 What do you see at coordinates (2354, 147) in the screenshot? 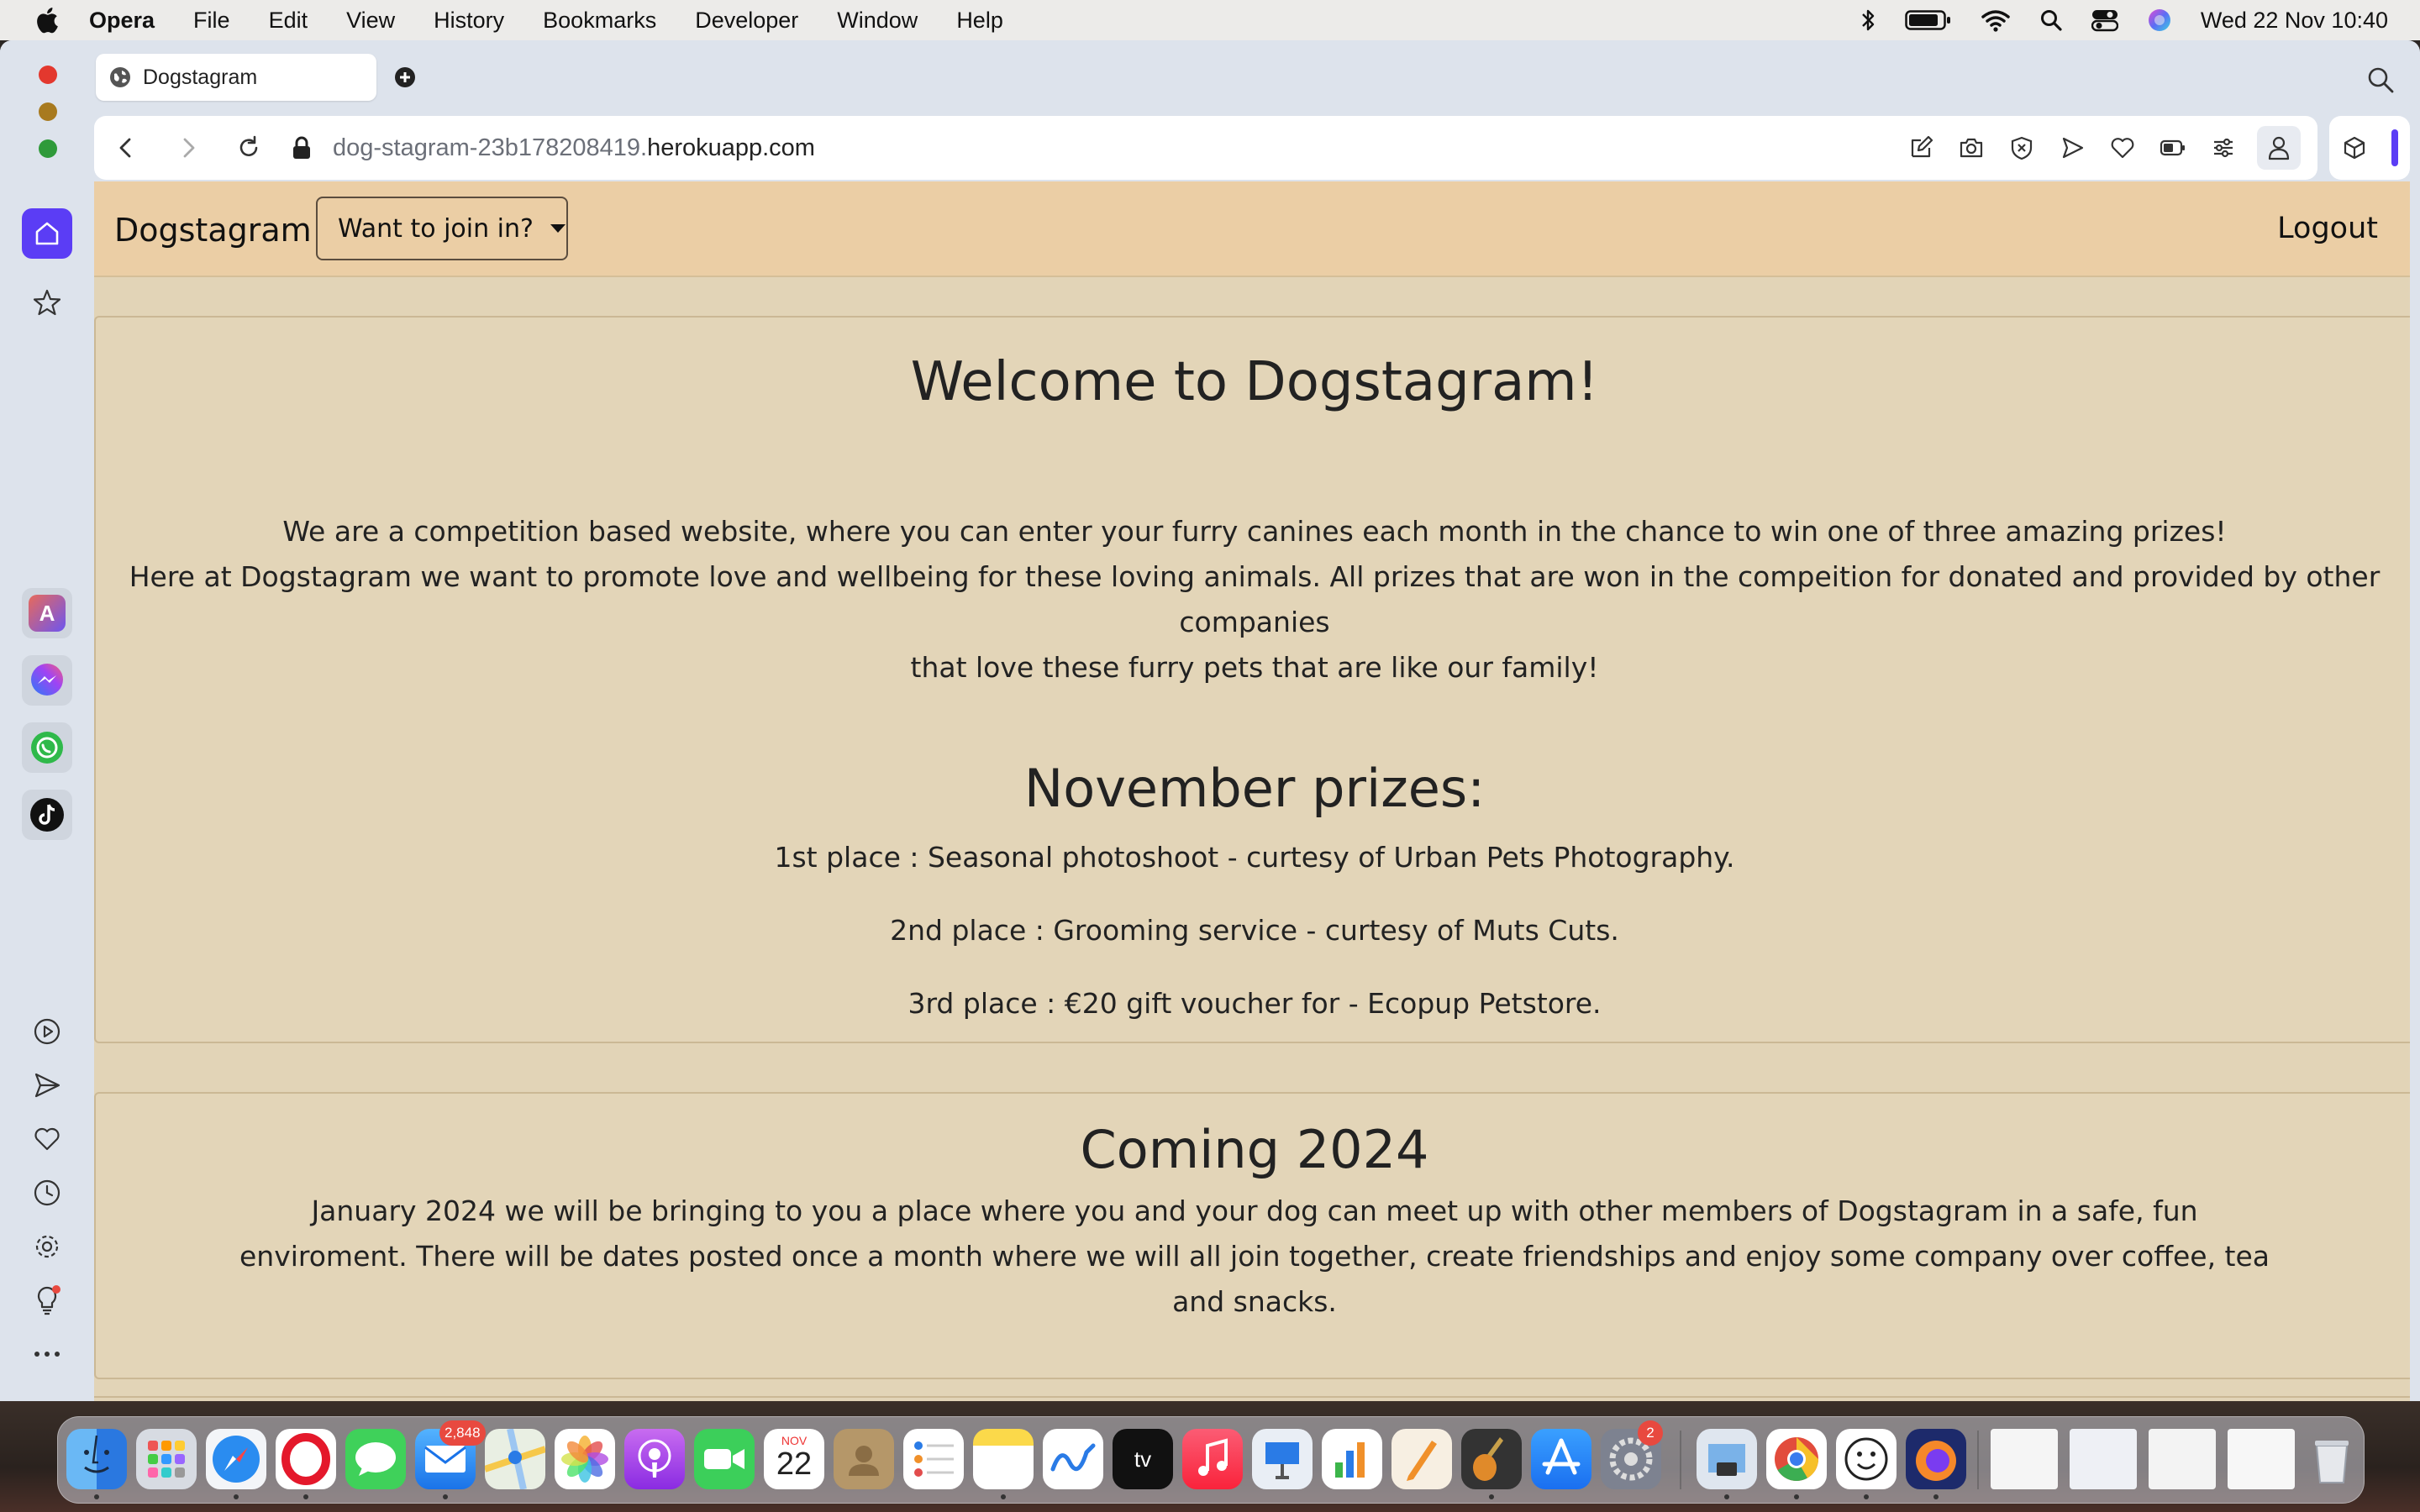
I see `extensions-cube-icon` at bounding box center [2354, 147].